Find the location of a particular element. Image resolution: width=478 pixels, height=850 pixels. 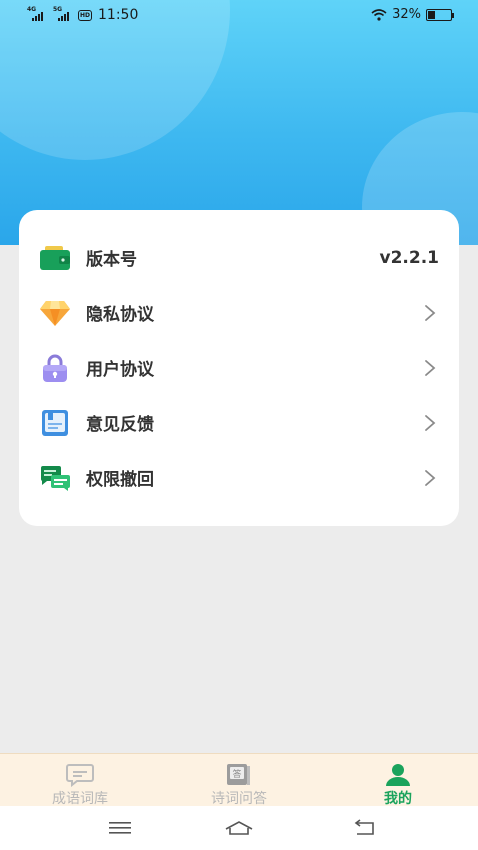

chat-bubbles-icon is located at coordinates (55, 478).